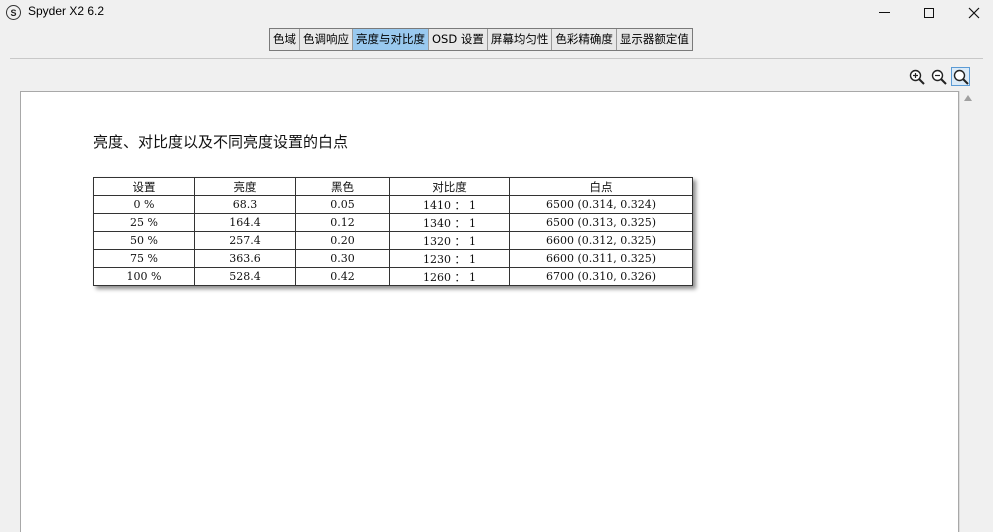  What do you see at coordinates (449, 276) in the screenshot?
I see `table-cell: 1260 ： 1` at bounding box center [449, 276].